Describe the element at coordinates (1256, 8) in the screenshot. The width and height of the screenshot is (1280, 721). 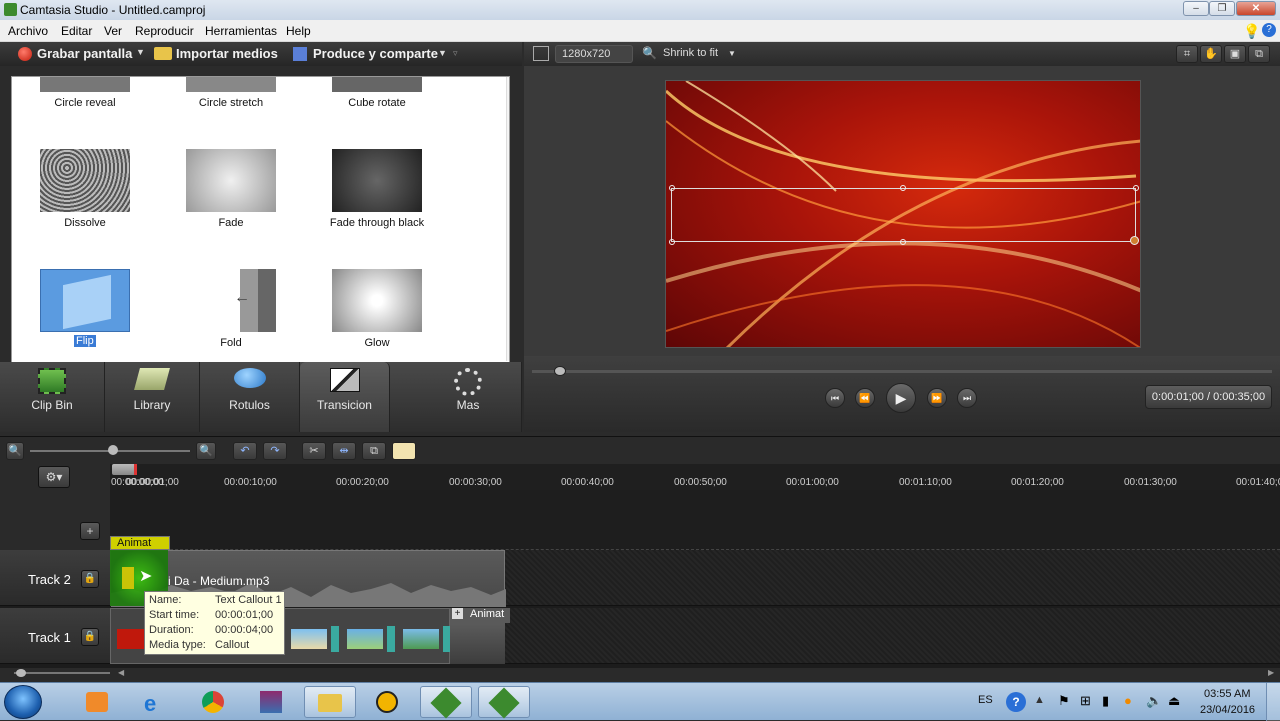
I see `close-button: ✕` at that location.